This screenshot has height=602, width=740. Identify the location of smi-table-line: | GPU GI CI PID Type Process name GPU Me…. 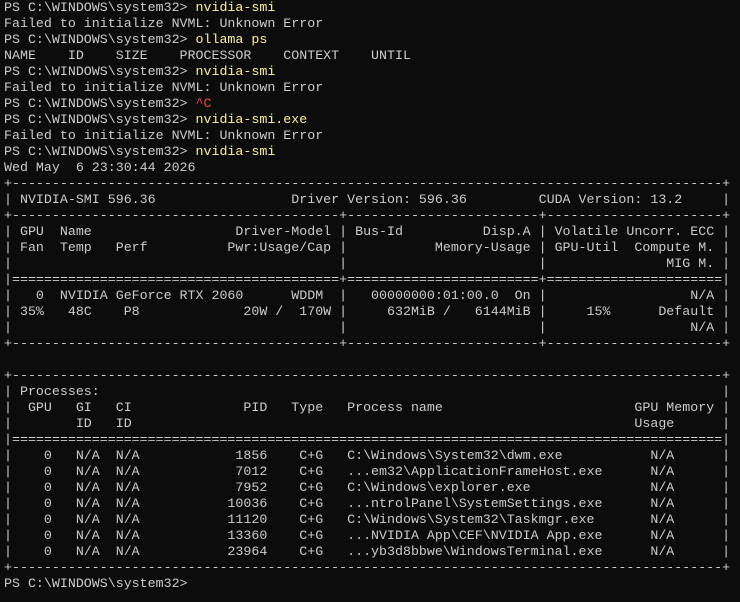
(367, 407).